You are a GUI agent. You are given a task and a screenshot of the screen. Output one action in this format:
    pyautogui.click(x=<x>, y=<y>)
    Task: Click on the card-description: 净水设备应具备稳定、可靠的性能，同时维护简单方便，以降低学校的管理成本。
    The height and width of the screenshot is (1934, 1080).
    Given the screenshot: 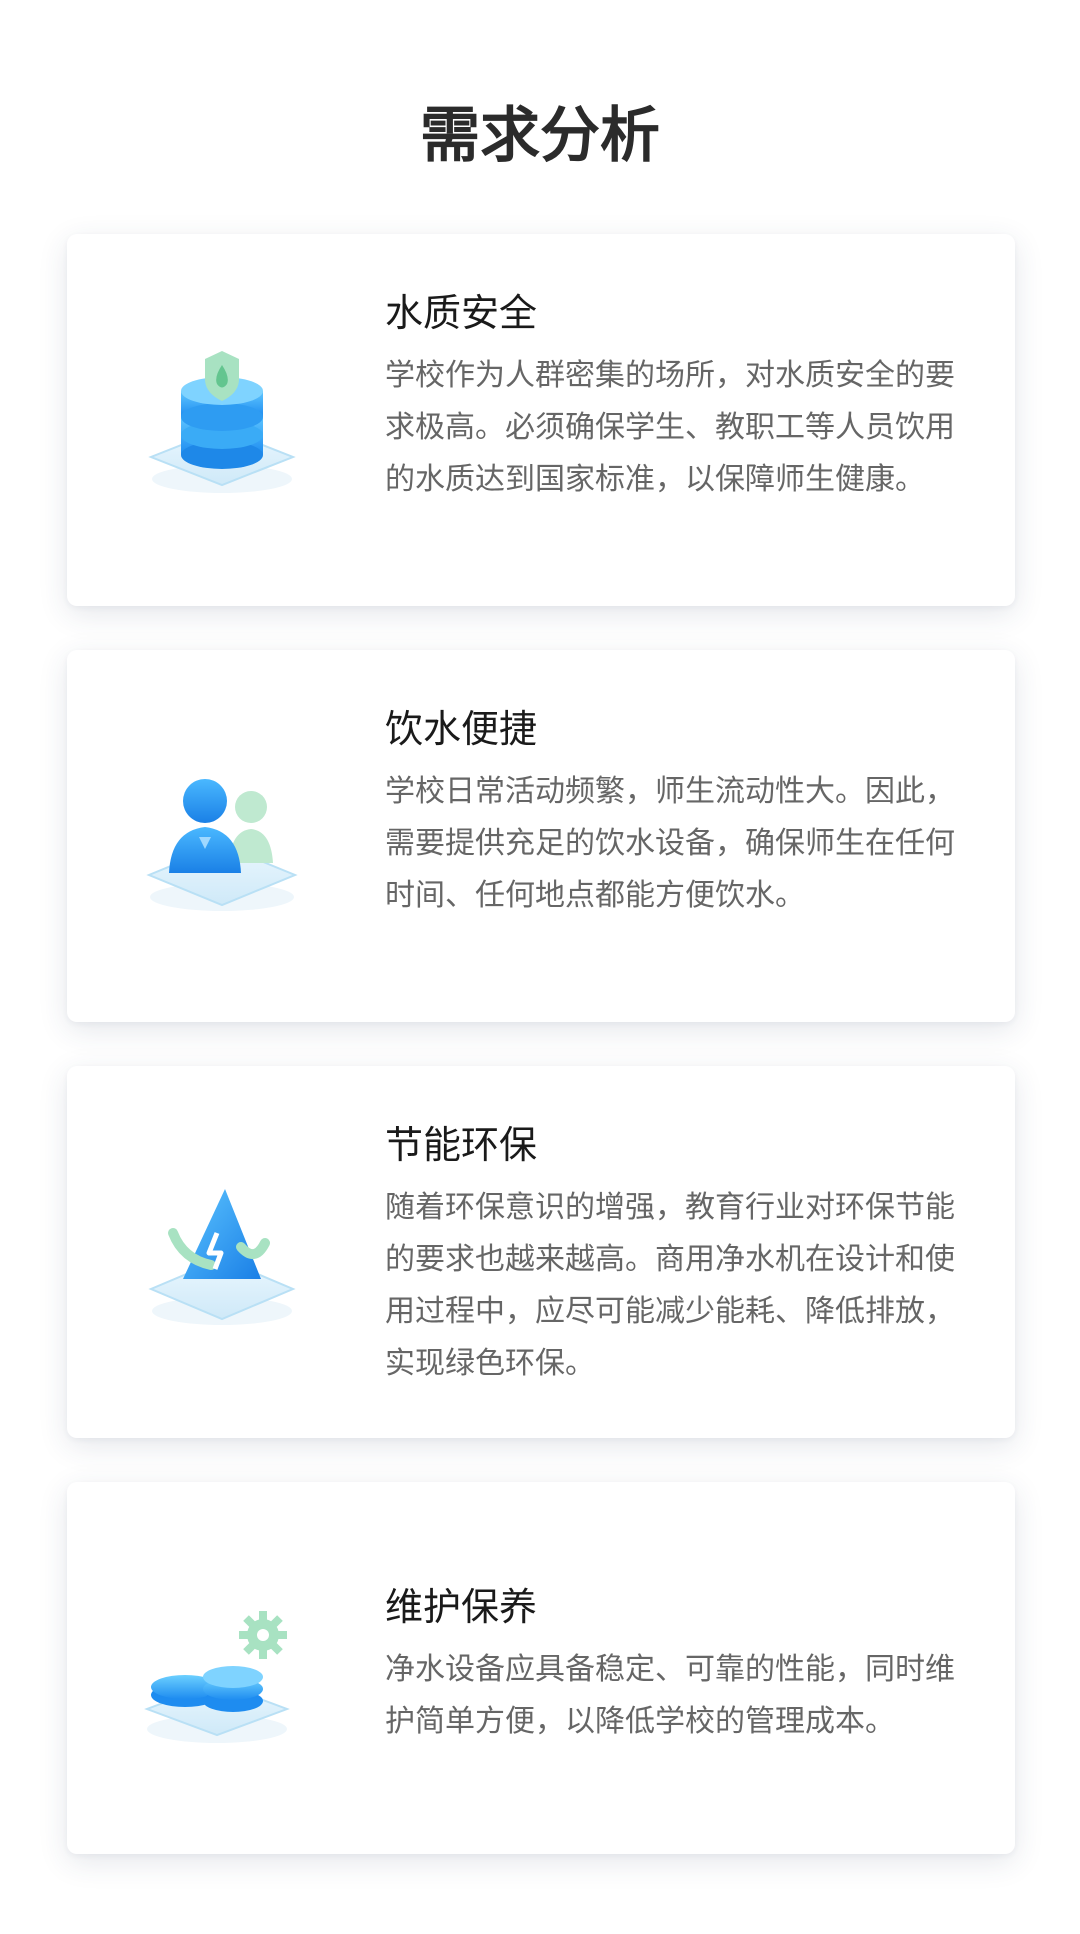 What is the action you would take?
    pyautogui.click(x=670, y=1695)
    